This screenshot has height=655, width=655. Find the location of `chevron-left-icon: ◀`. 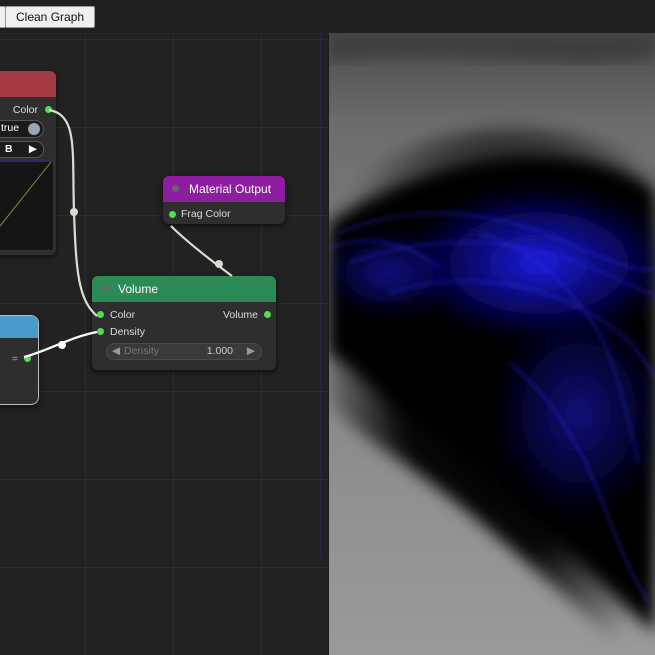

chevron-left-icon: ◀ is located at coordinates (116, 351).